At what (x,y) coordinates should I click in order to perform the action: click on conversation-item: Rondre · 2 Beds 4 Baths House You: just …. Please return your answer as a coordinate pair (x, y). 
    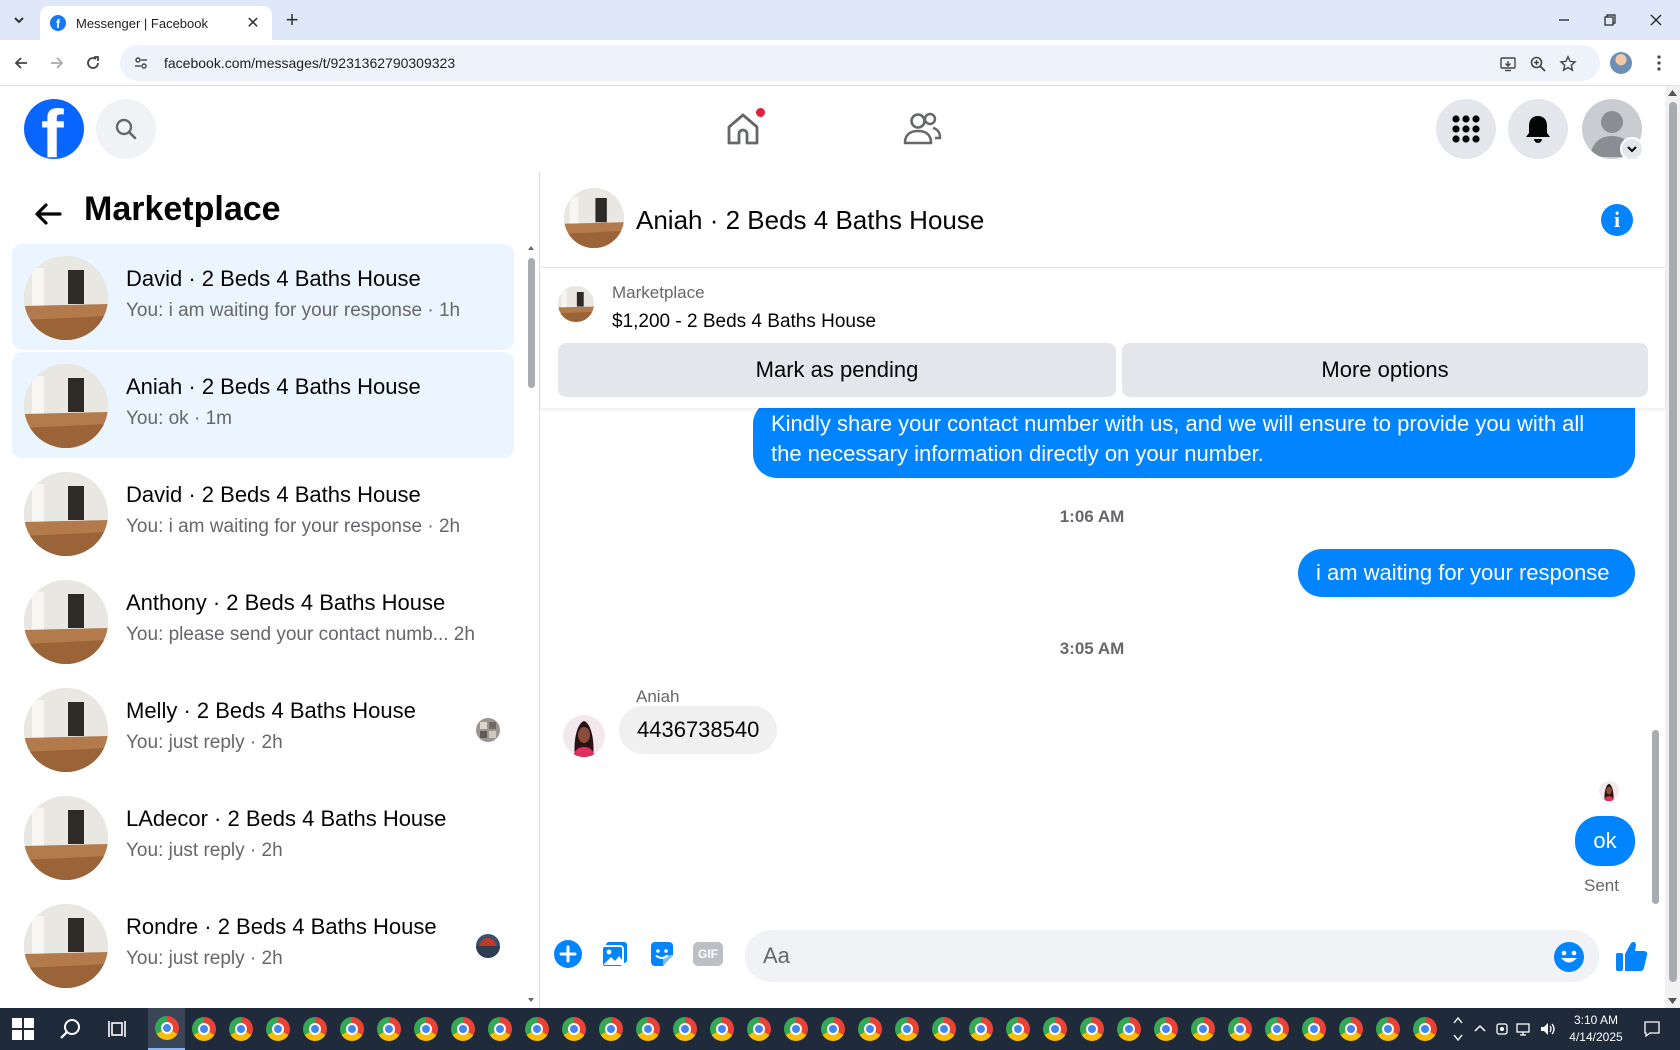
    Looking at the image, I should click on (263, 945).